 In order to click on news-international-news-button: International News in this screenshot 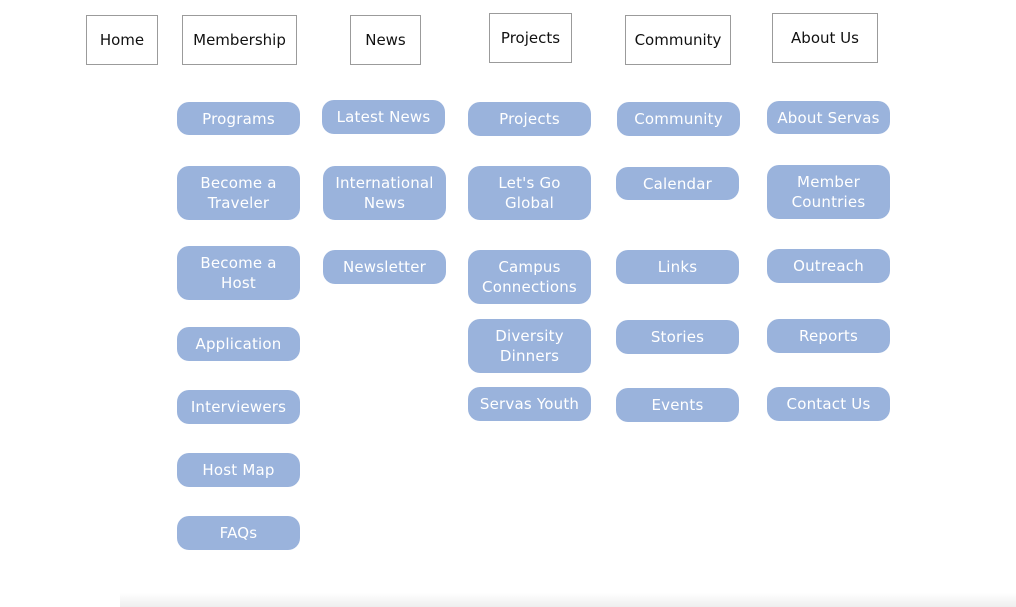, I will do `click(384, 193)`.